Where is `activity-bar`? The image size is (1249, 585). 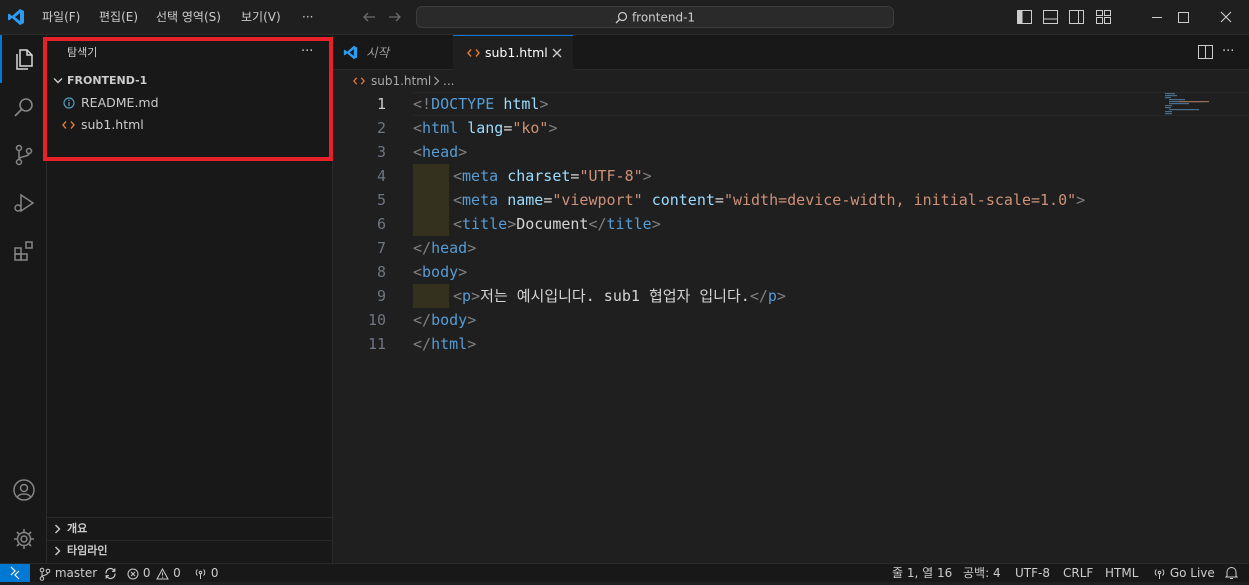 activity-bar is located at coordinates (23, 299).